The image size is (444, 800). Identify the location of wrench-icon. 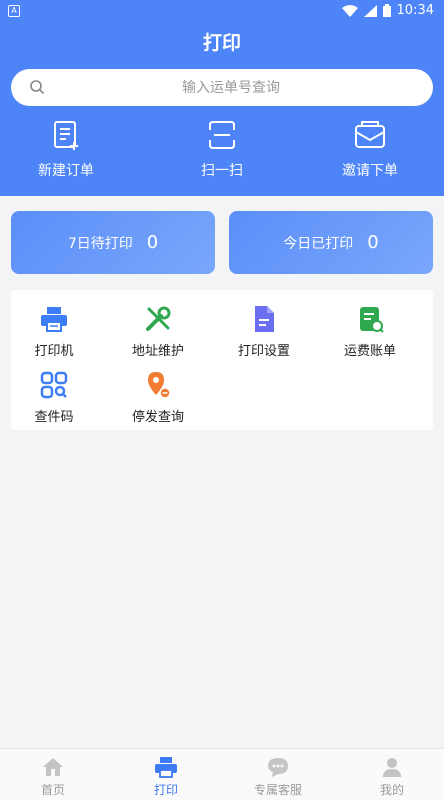
(158, 318).